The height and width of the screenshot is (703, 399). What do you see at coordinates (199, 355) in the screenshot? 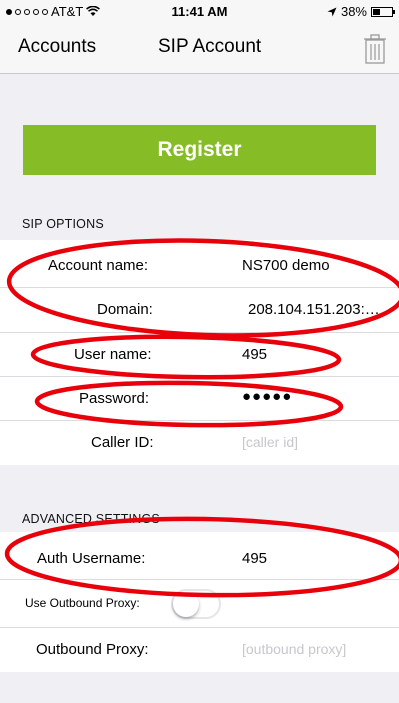
I see `user-name-row: User name: 495` at bounding box center [199, 355].